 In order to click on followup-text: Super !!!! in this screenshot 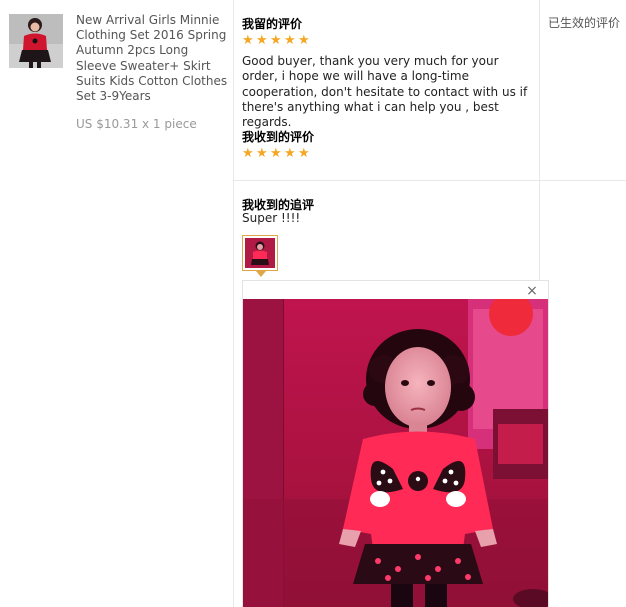, I will do `click(271, 218)`.